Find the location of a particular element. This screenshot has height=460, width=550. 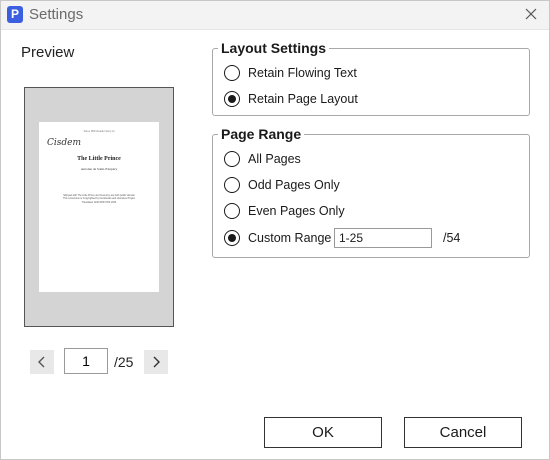

page-number-input is located at coordinates (86, 361).